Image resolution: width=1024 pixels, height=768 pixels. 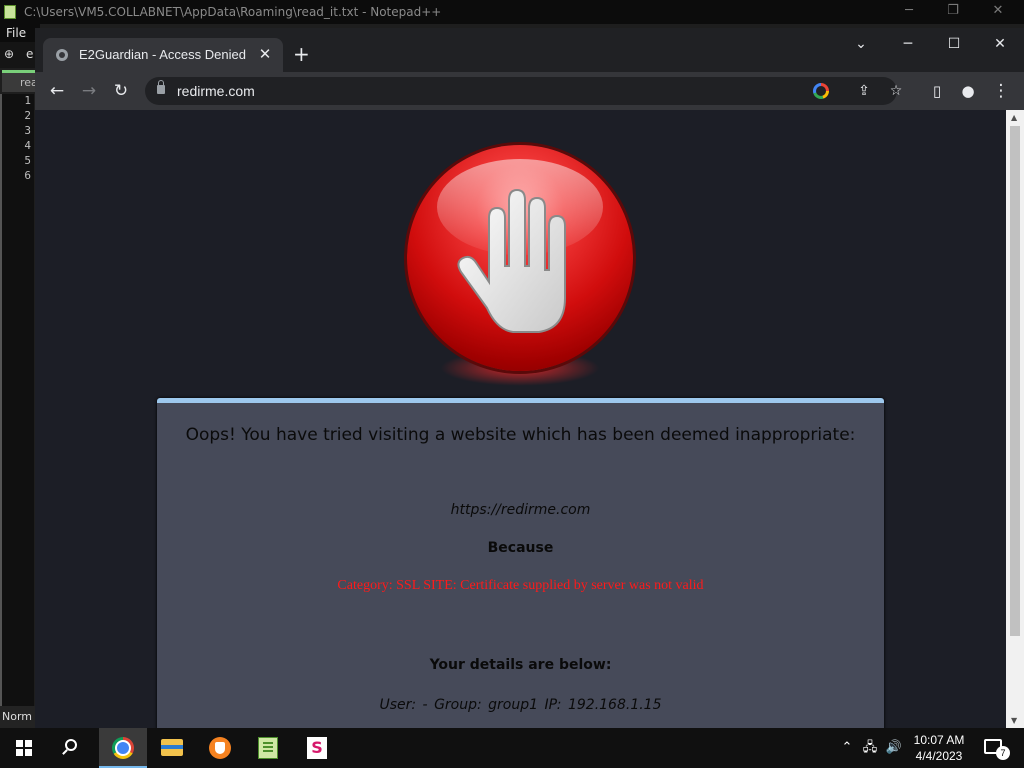 I want to click on chrome-icon, so click(x=123, y=748).